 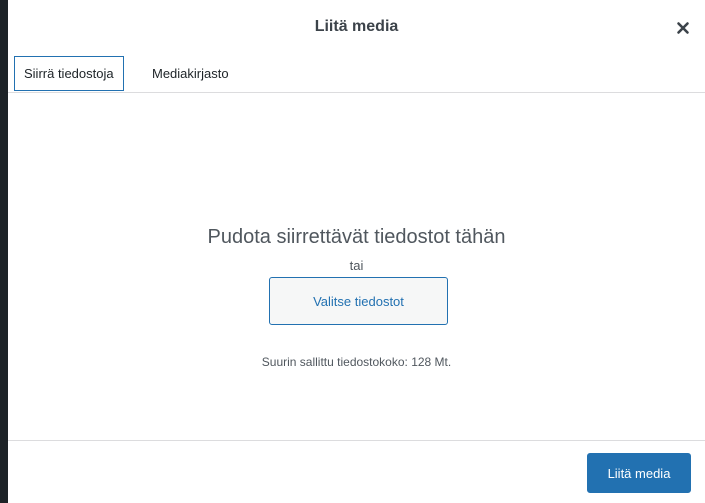 What do you see at coordinates (356, 362) in the screenshot?
I see `max-file-size-note: Suurin sallittu tiedostokoko: 128 Mt.` at bounding box center [356, 362].